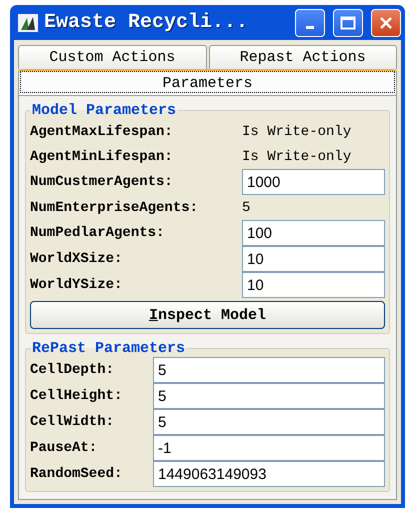  I want to click on app-icon, so click(28, 23).